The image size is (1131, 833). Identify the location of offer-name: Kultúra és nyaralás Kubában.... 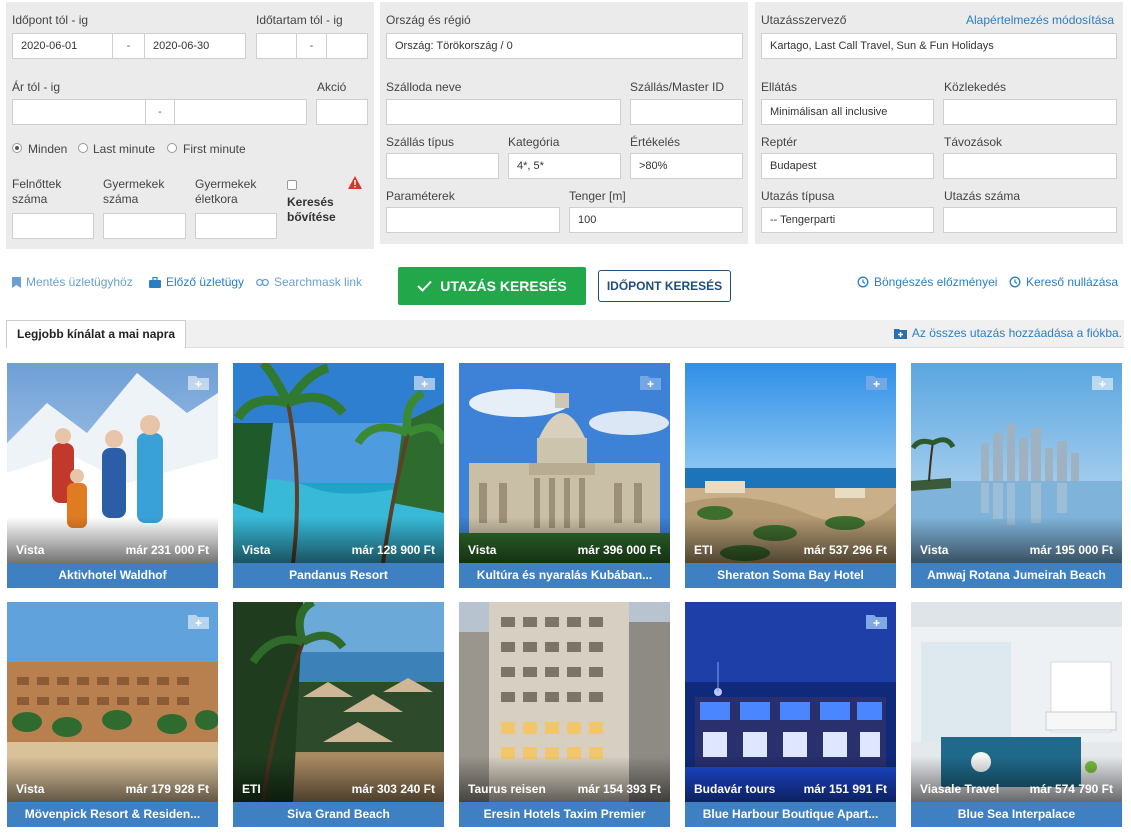
(564, 575).